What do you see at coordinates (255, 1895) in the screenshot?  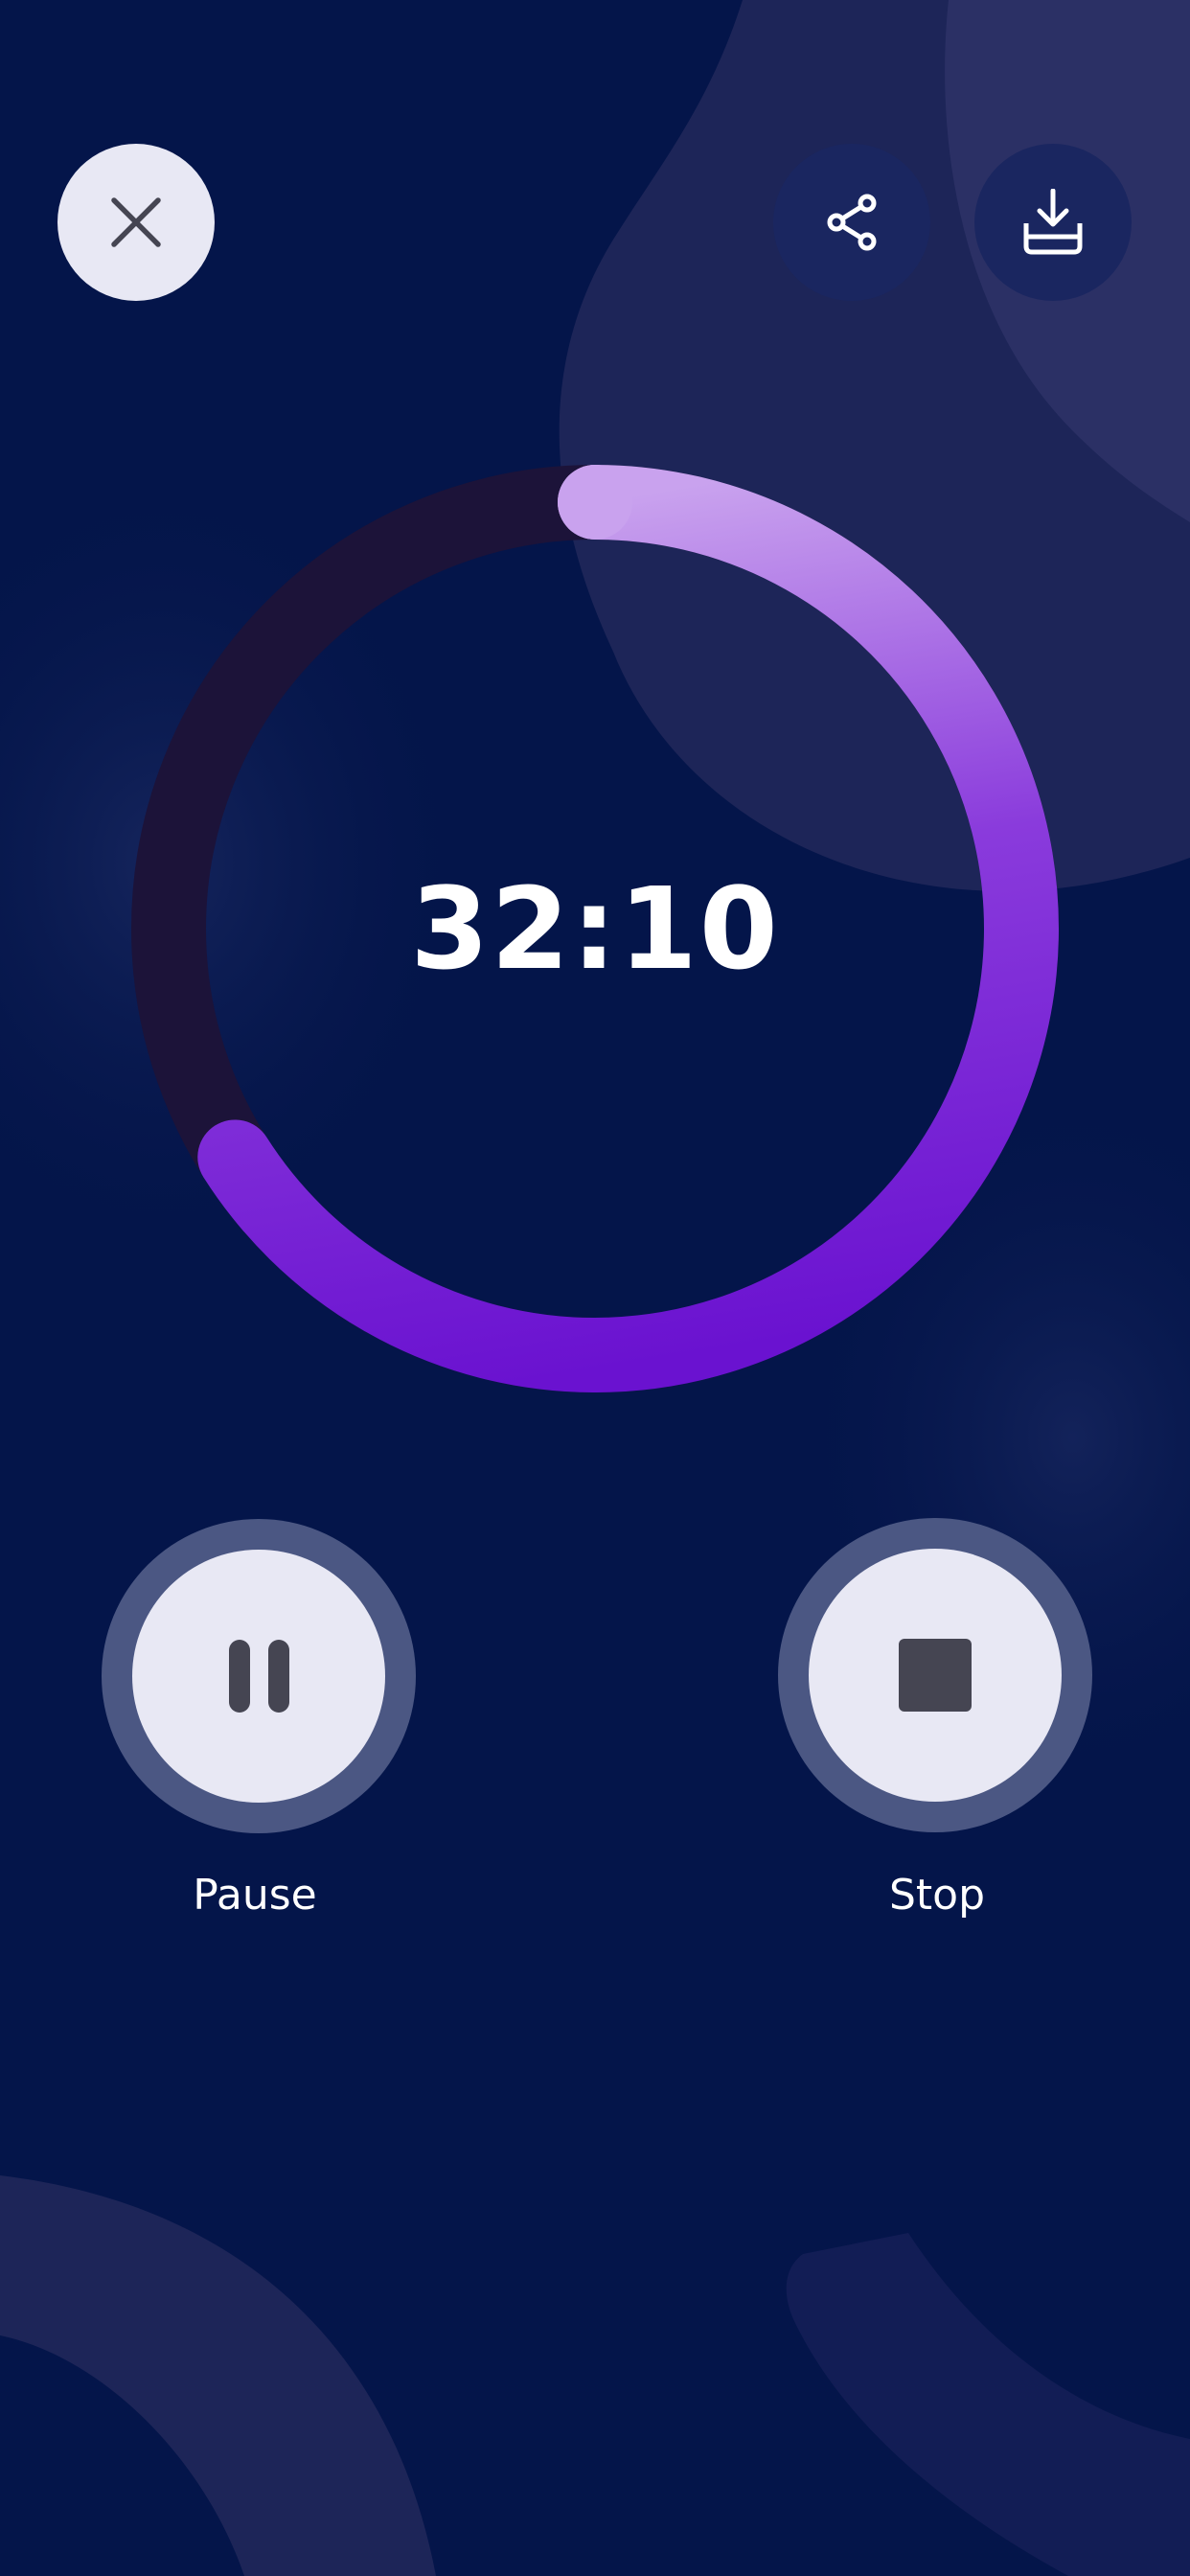 I see `pause-label: Pause` at bounding box center [255, 1895].